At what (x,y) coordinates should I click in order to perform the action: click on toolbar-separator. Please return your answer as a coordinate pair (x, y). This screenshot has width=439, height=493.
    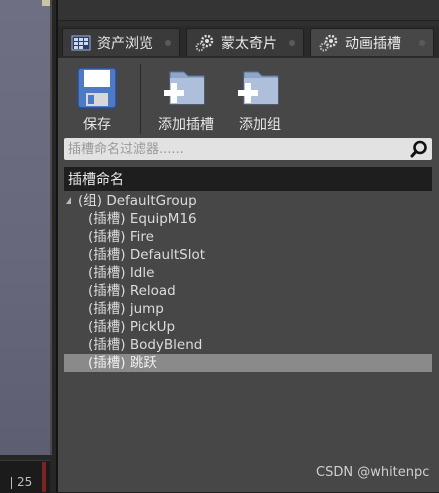
    Looking at the image, I should click on (140, 99).